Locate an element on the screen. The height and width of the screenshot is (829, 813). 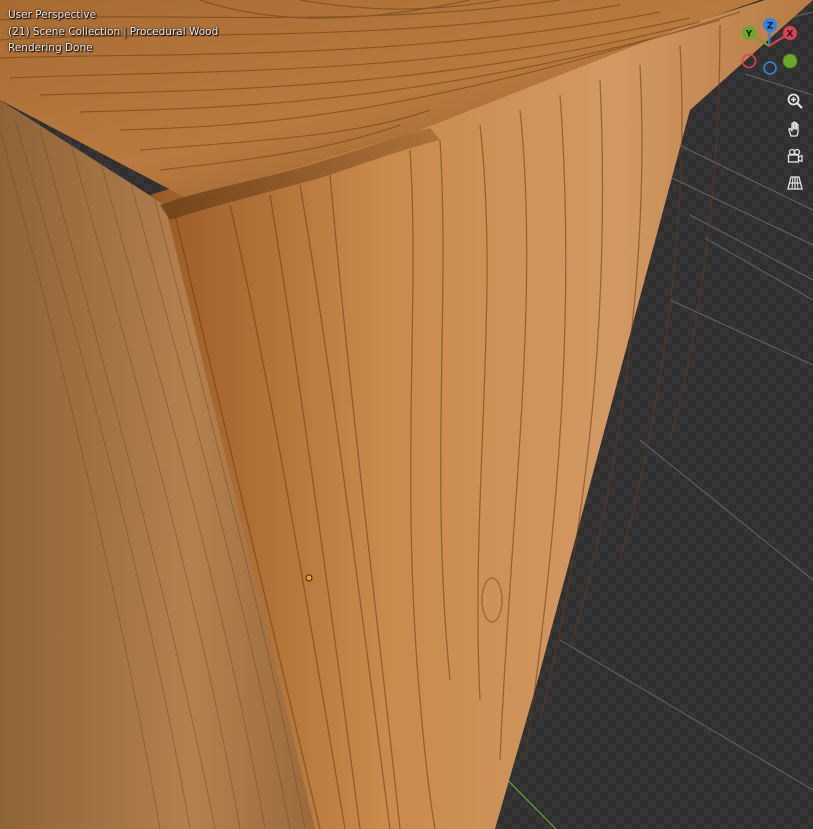
object-origin-dot is located at coordinates (309, 578).